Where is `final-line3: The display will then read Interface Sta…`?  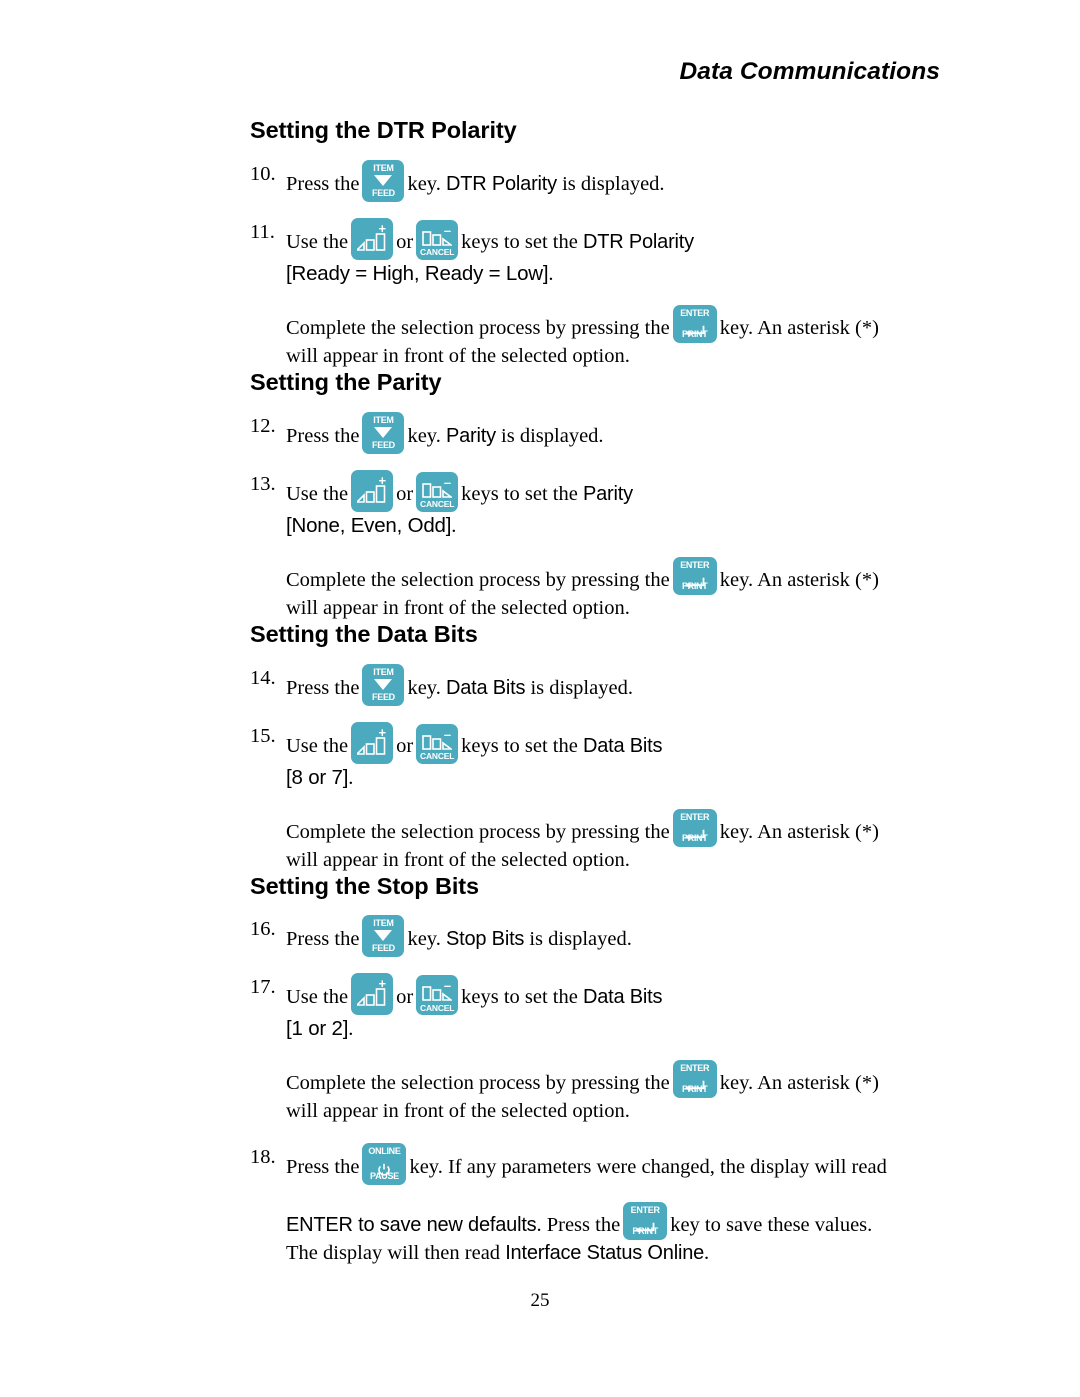 final-line3: The display will then read Interface Sta… is located at coordinates (613, 1253).